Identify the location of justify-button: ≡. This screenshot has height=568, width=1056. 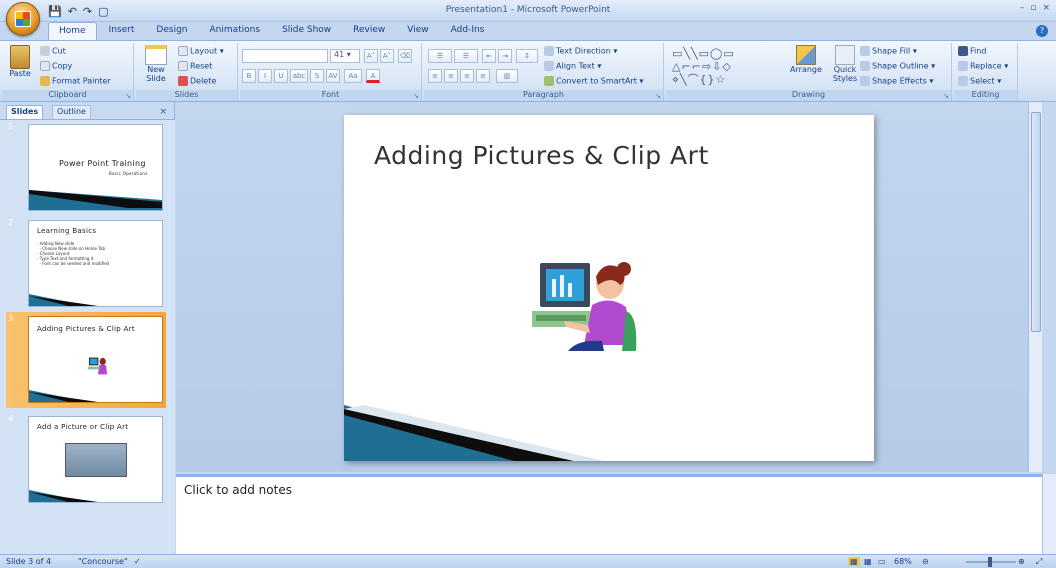
(483, 76).